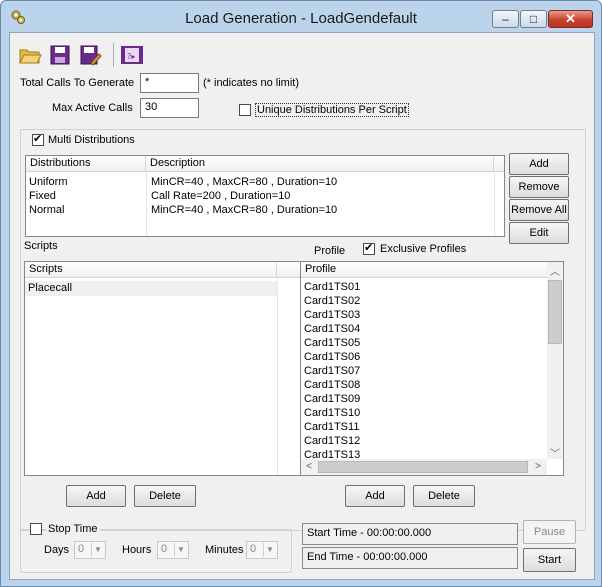  I want to click on scripts-group-label: Scripts, so click(41, 246).